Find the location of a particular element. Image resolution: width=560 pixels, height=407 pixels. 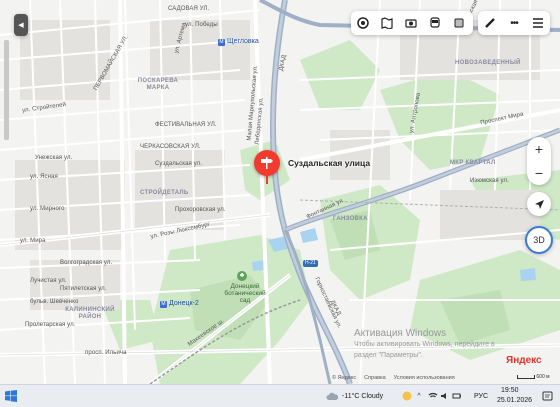

map-icon is located at coordinates (387, 23).